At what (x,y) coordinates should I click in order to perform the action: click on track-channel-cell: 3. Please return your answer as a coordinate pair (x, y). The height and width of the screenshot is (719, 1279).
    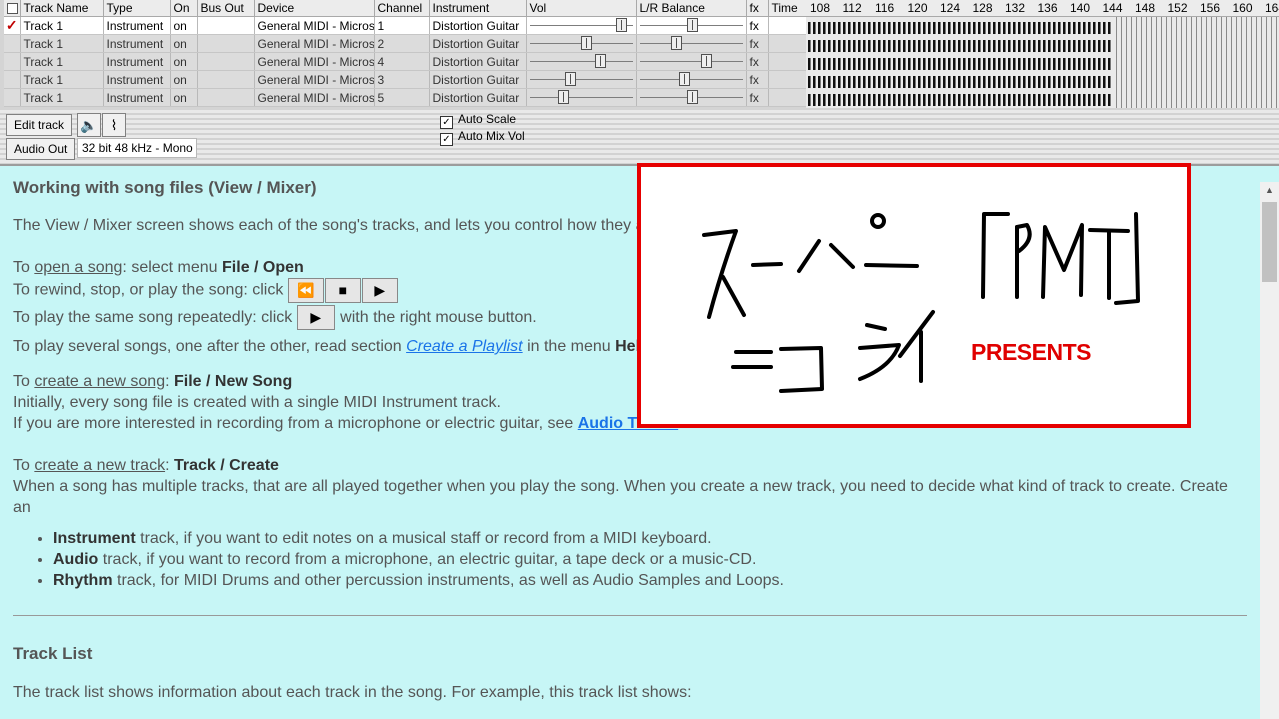
    Looking at the image, I should click on (402, 79).